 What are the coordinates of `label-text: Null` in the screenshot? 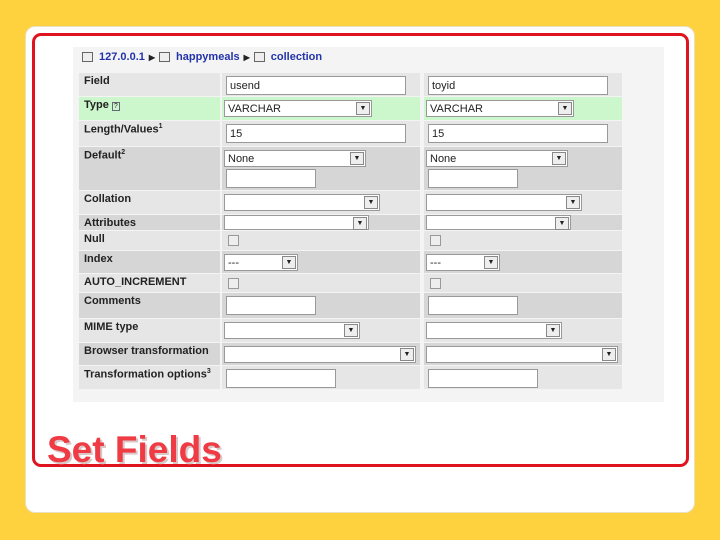 It's located at (94, 239).